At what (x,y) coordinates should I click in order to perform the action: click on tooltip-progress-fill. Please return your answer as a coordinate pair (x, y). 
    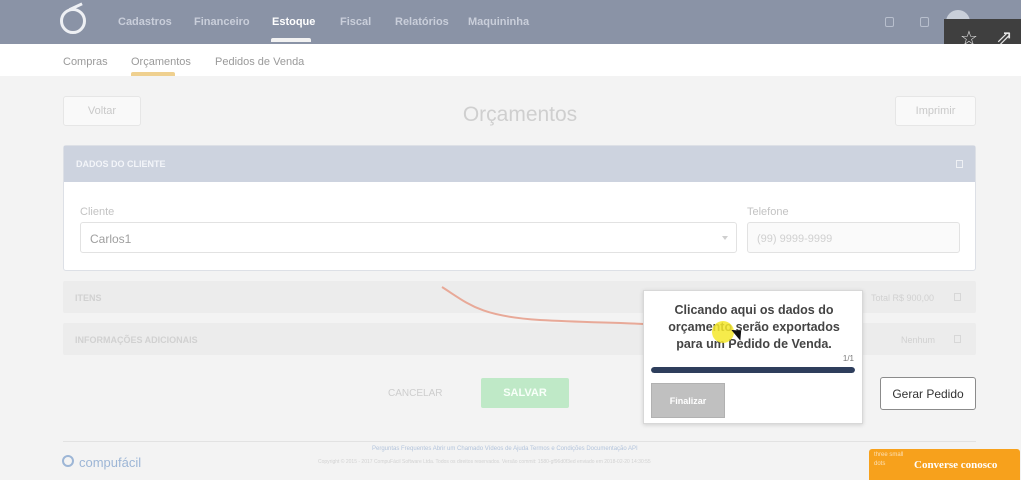
    Looking at the image, I should click on (753, 370).